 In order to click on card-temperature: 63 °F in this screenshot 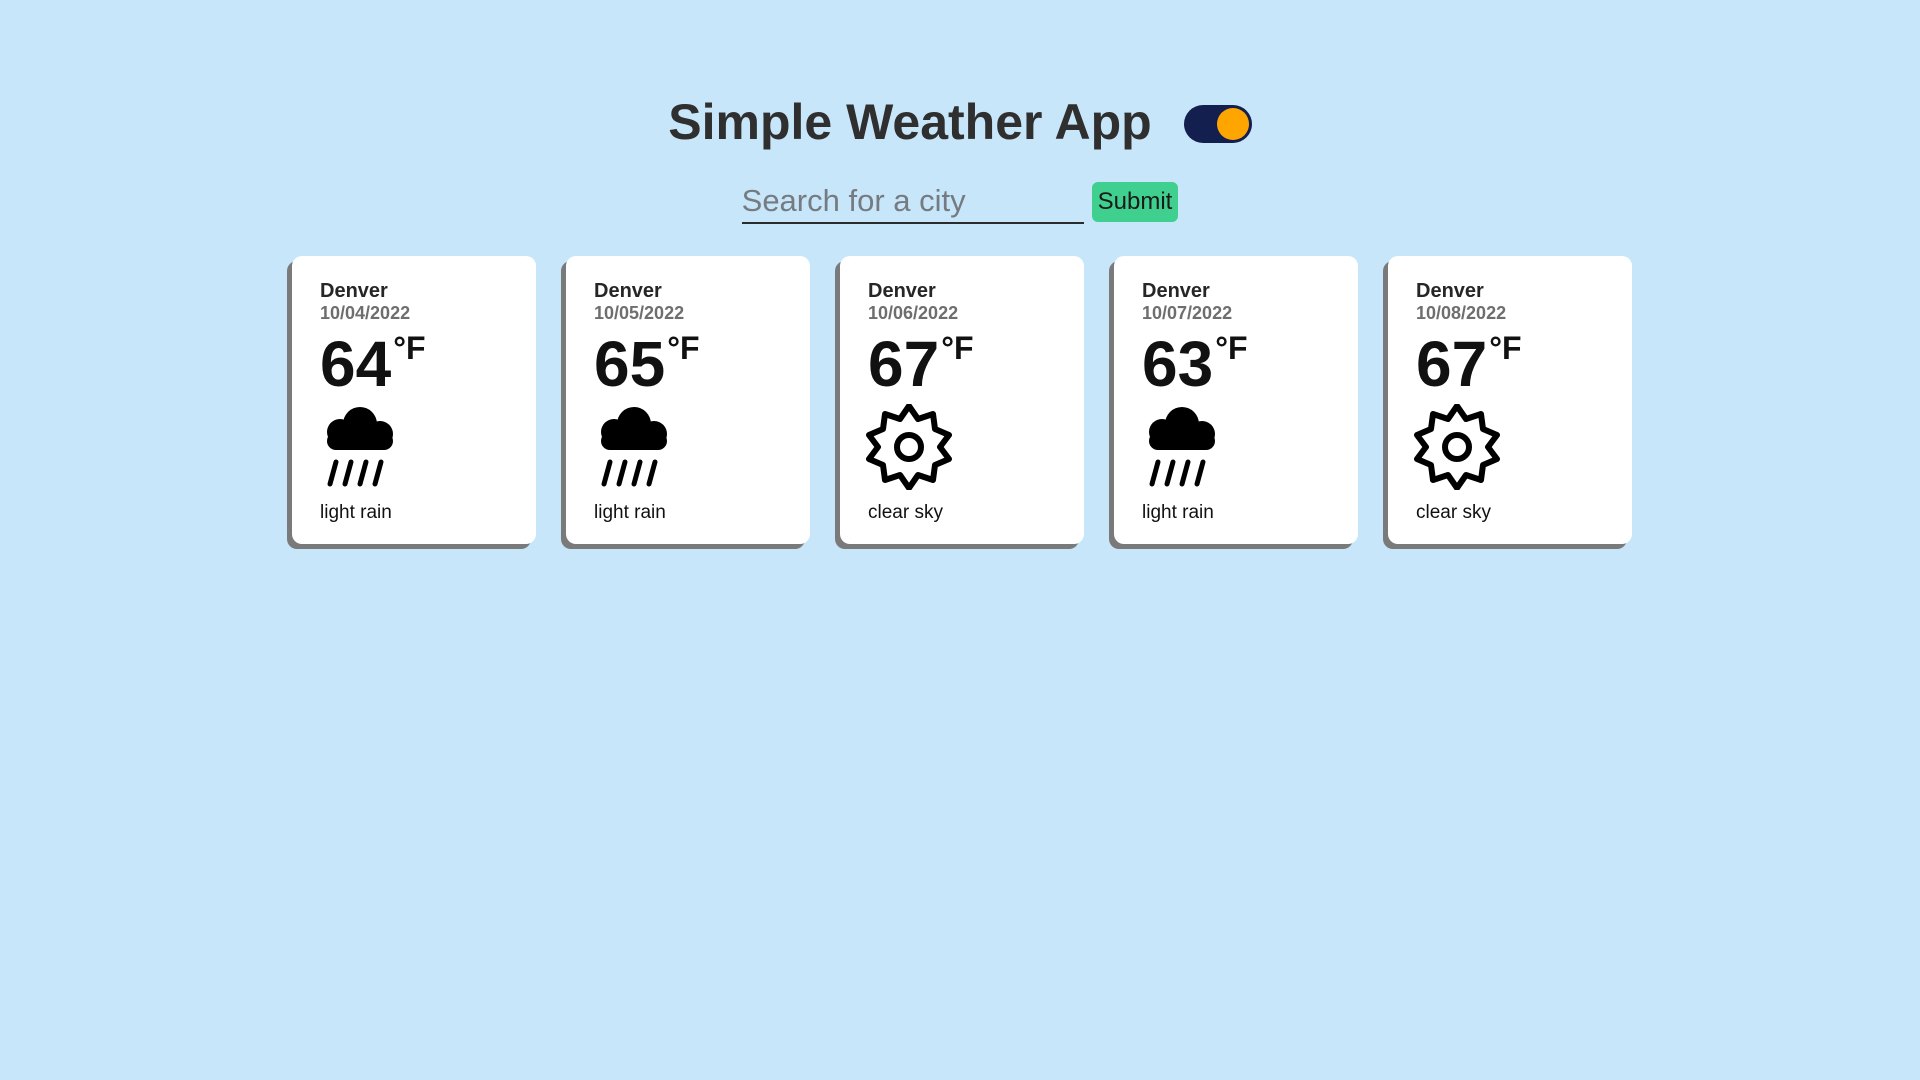, I will do `click(1250, 364)`.